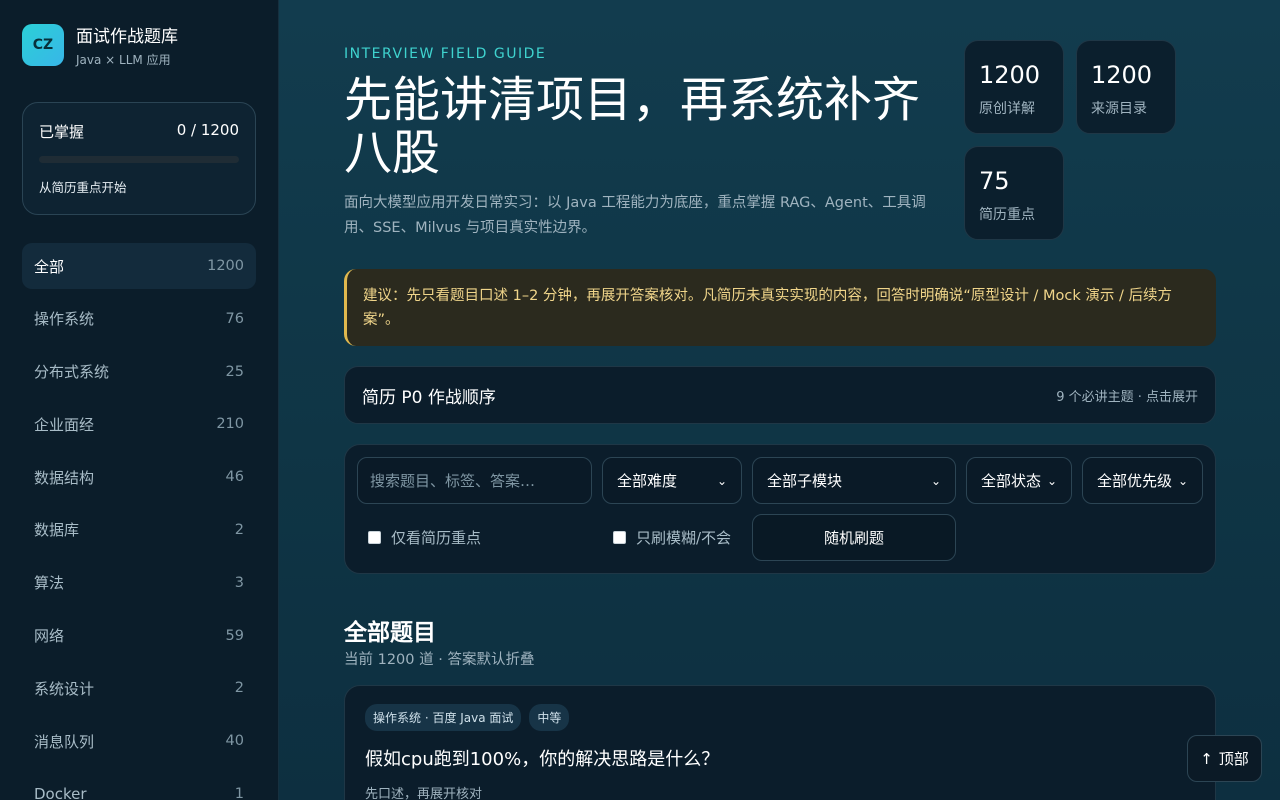 This screenshot has width=1280, height=800. What do you see at coordinates (239, 792) in the screenshot?
I see `category-count: 1` at bounding box center [239, 792].